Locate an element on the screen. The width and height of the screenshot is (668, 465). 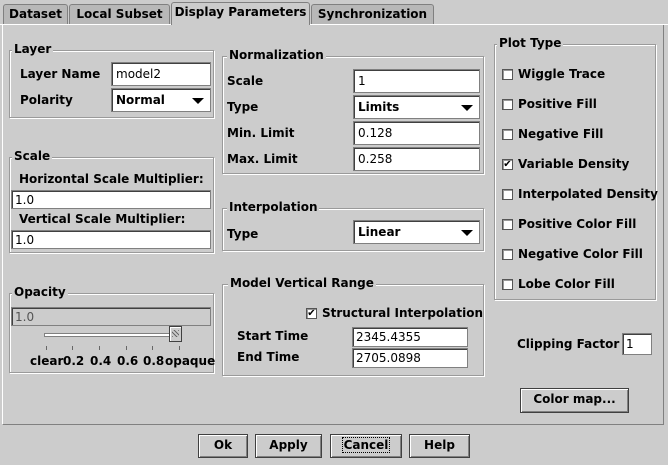
tab-display-parameters: Display Parameters is located at coordinates (240, 13).